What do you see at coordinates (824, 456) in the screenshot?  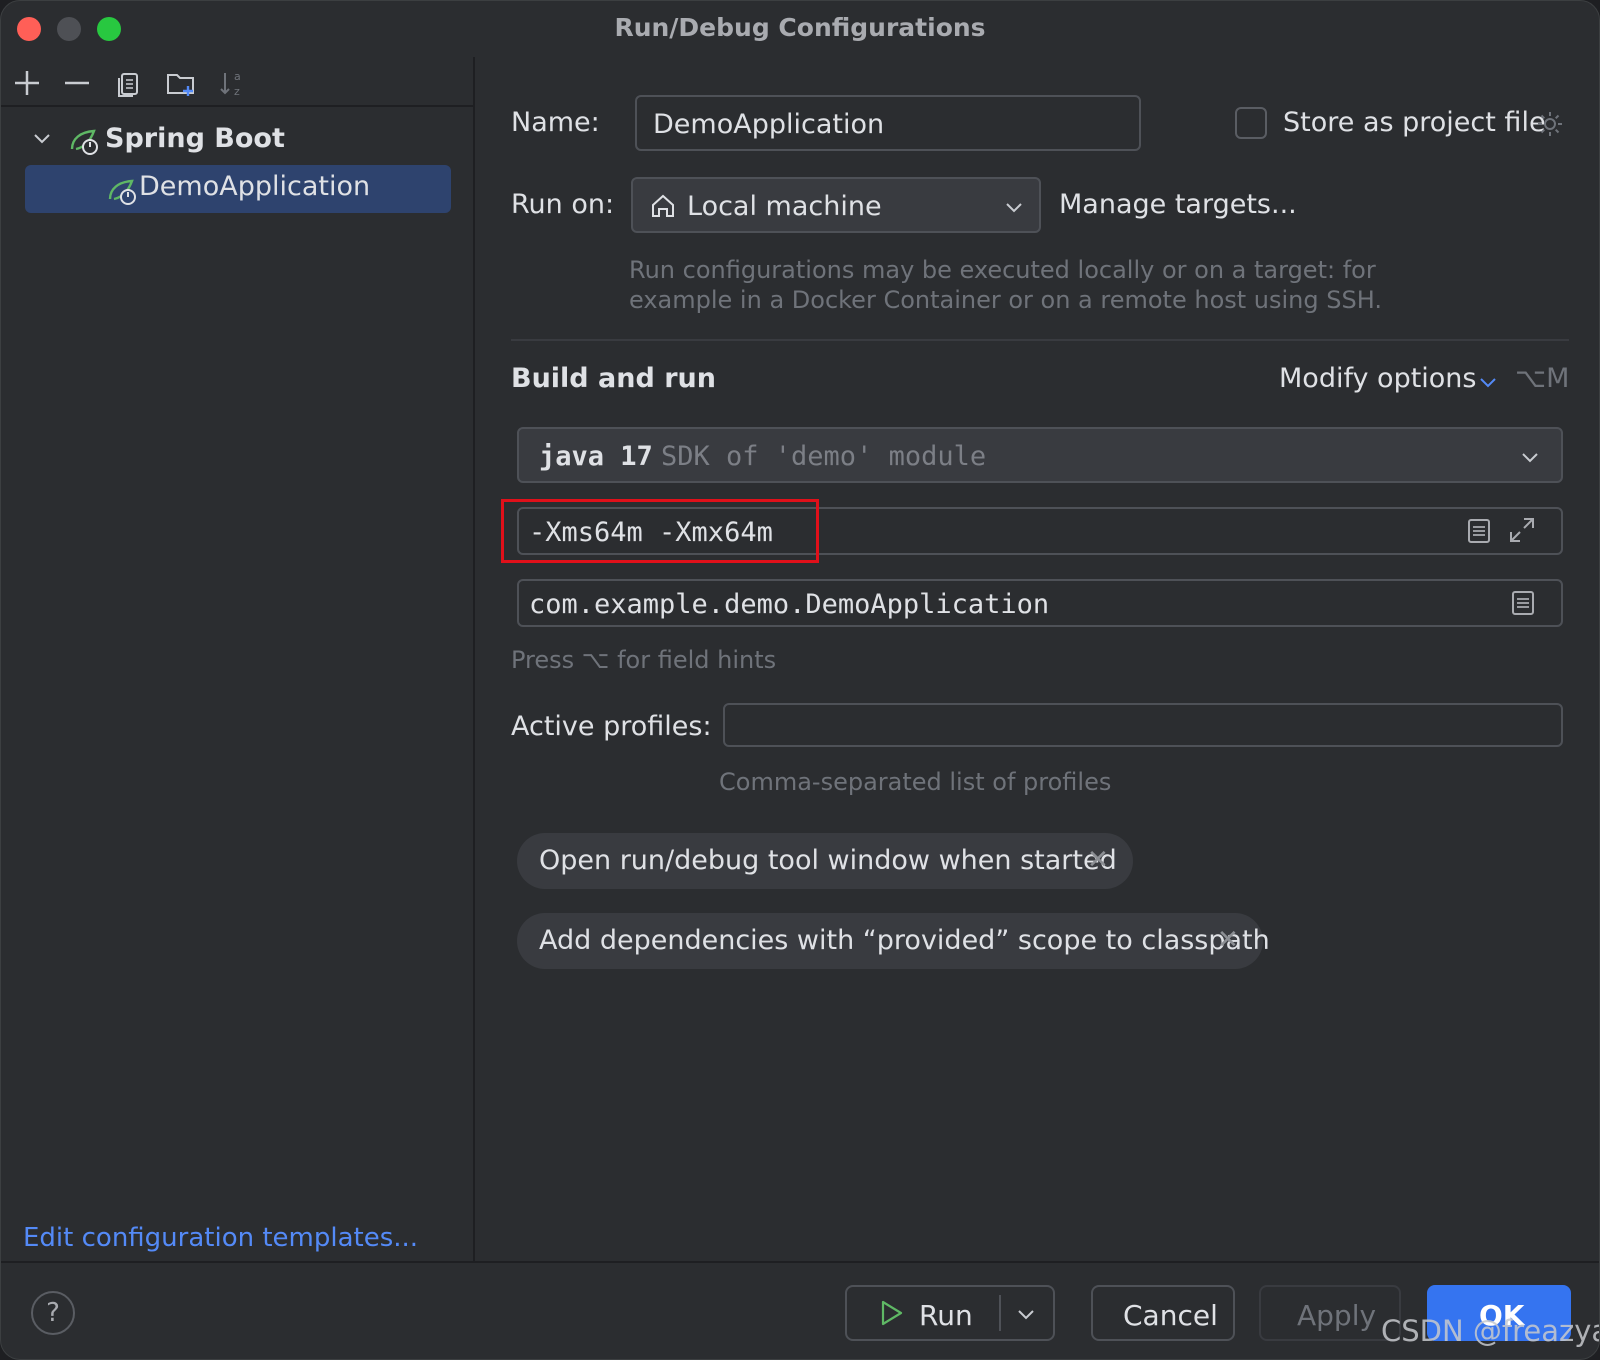 I see `jdk-hint: SDK of 'demo' module` at bounding box center [824, 456].